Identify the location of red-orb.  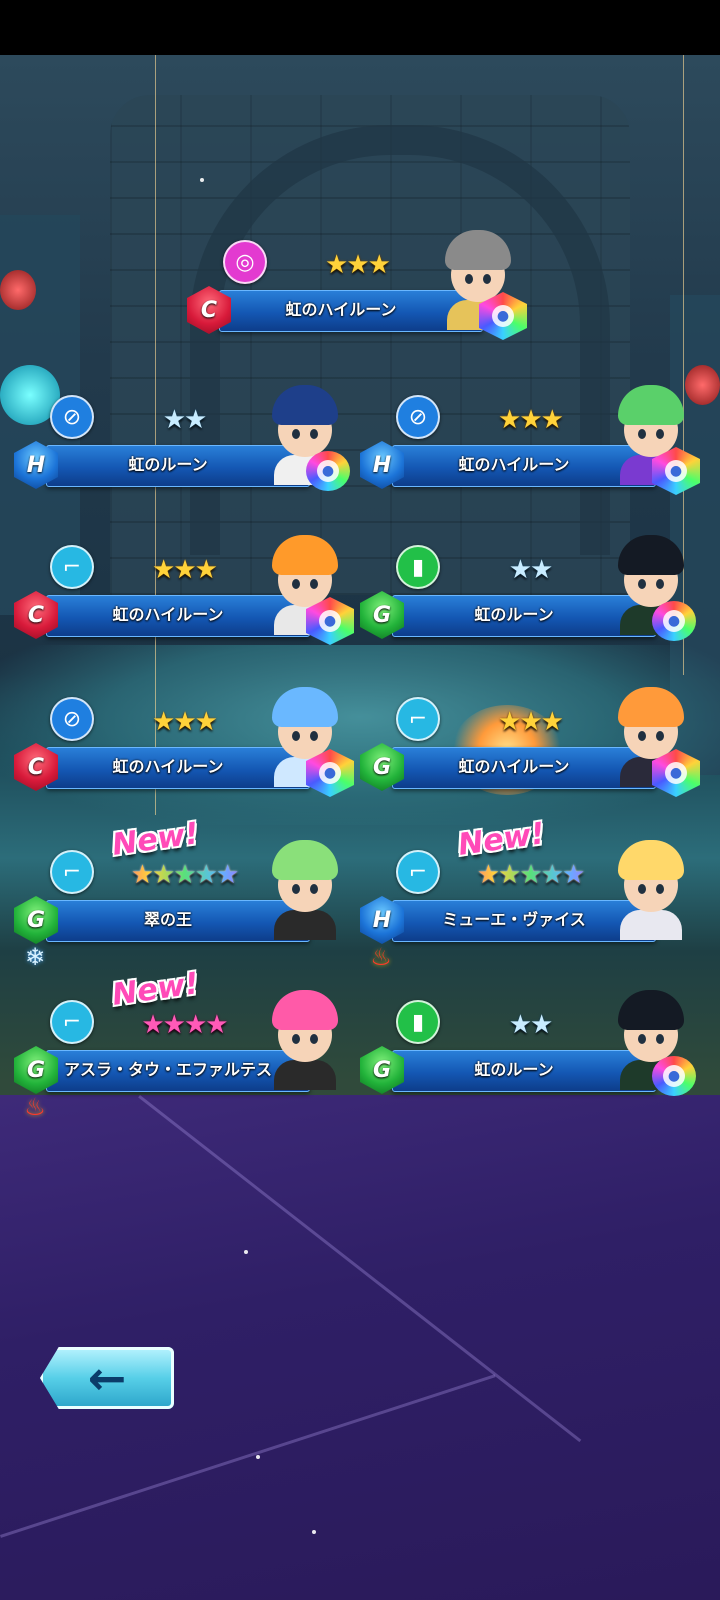
(18, 290).